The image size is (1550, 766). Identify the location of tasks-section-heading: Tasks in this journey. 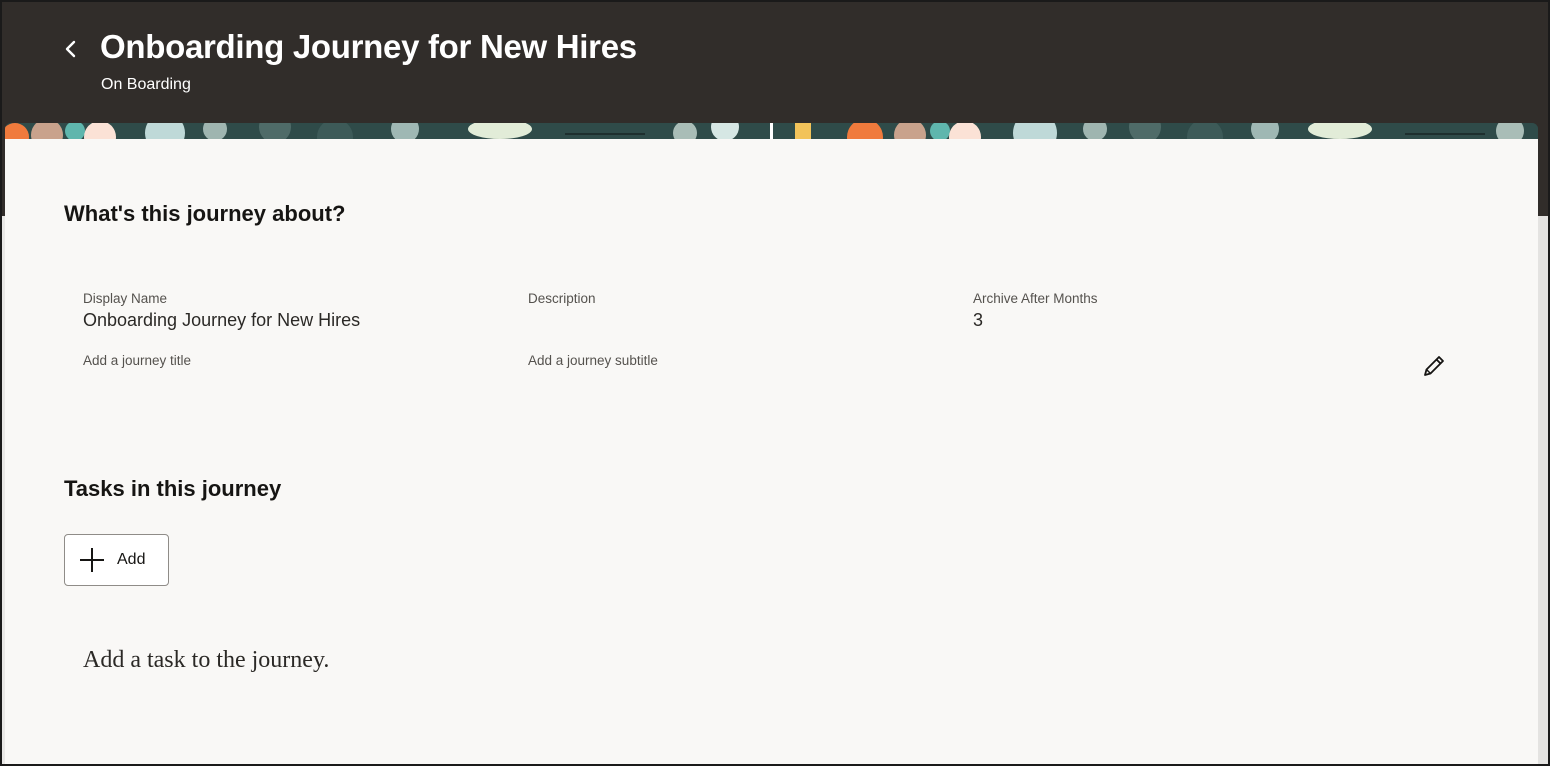
(173, 488).